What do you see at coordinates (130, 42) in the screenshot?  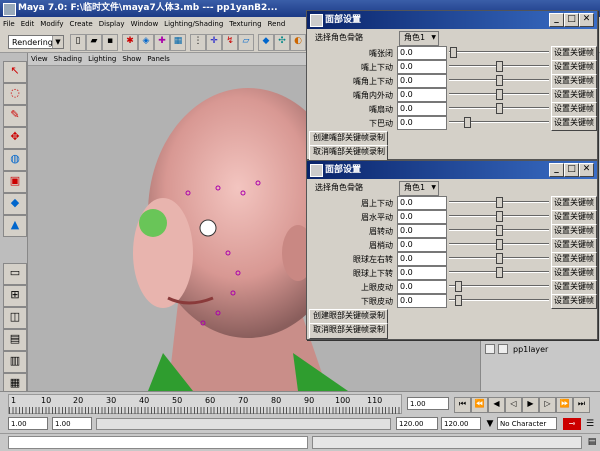 I see `select-hierarchy-icon: ✱` at bounding box center [130, 42].